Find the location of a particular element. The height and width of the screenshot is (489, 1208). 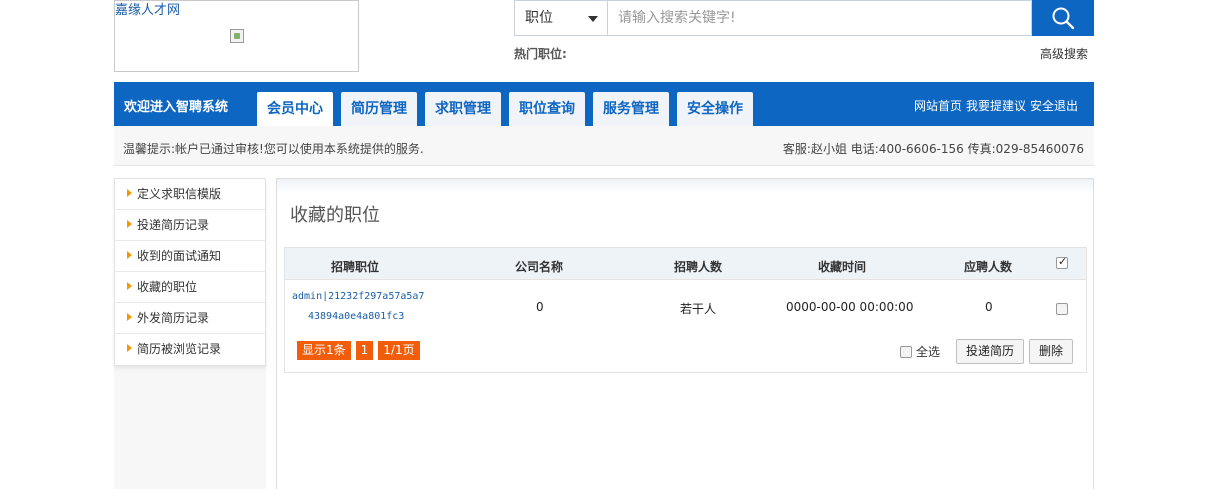

tab-service-management: 服务管理 is located at coordinates (631, 109).